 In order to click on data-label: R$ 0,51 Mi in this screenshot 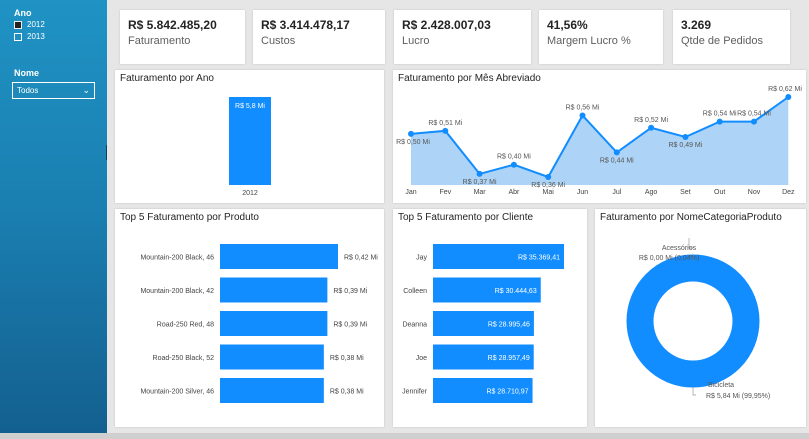, I will do `click(445, 123)`.